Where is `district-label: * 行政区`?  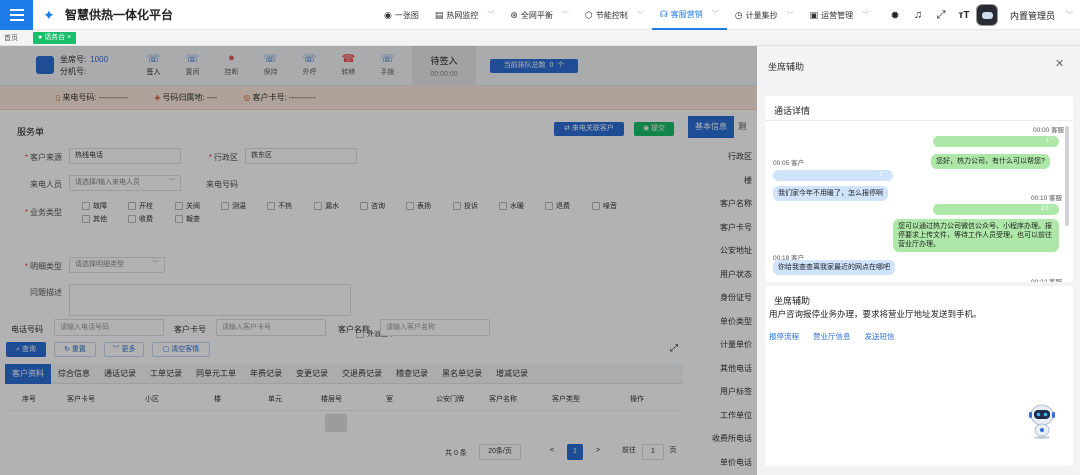
district-label: * 行政区 is located at coordinates (223, 157).